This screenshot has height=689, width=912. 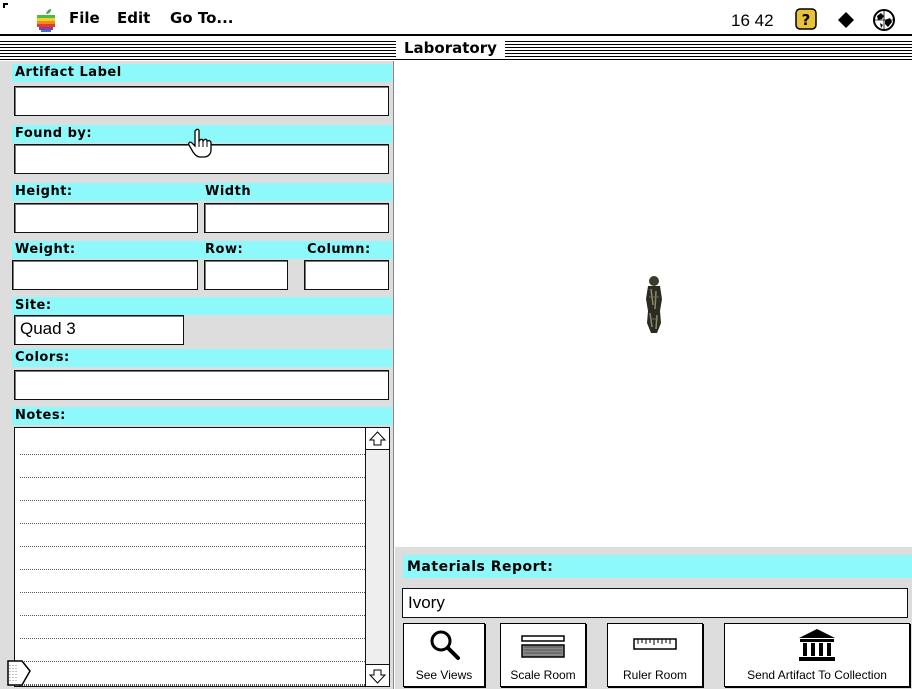 I want to click on row-label: Row:, so click(x=224, y=249).